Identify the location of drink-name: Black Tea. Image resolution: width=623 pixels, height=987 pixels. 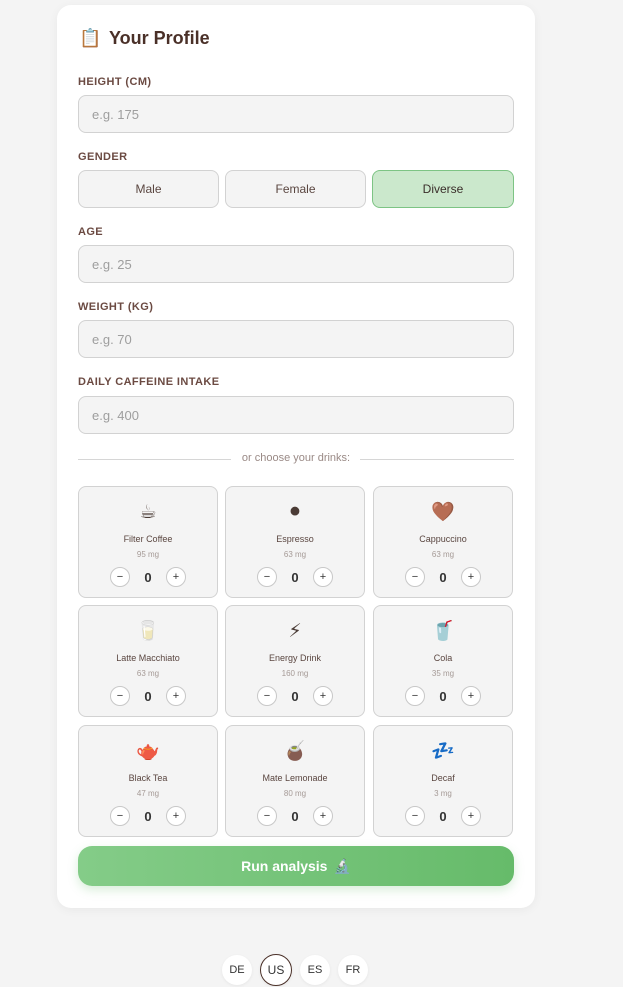
(148, 778).